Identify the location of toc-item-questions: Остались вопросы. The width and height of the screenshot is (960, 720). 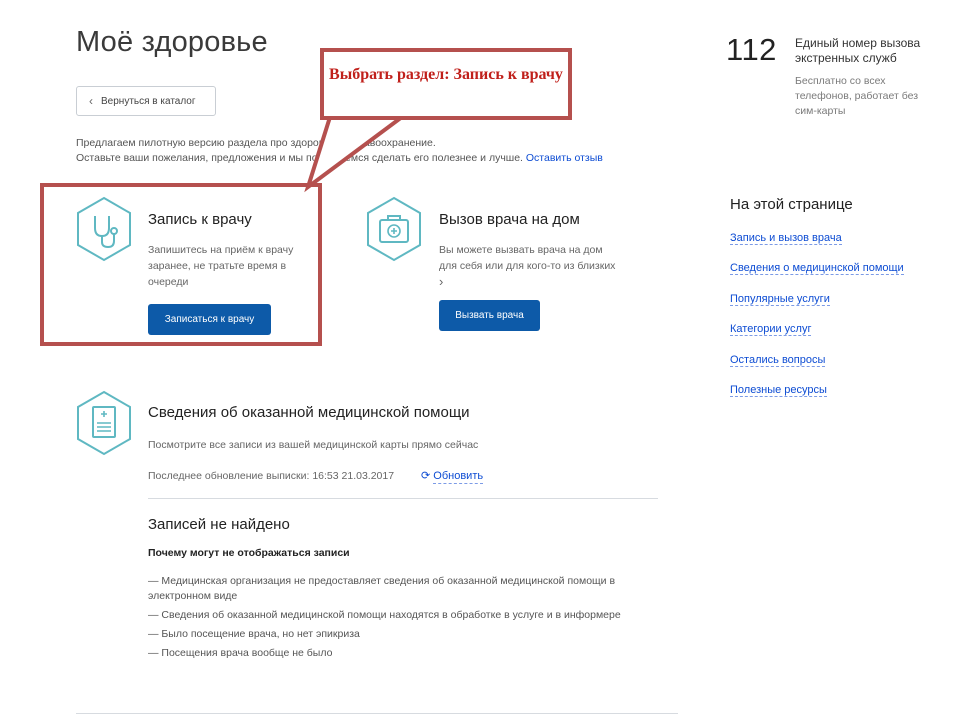
(778, 360).